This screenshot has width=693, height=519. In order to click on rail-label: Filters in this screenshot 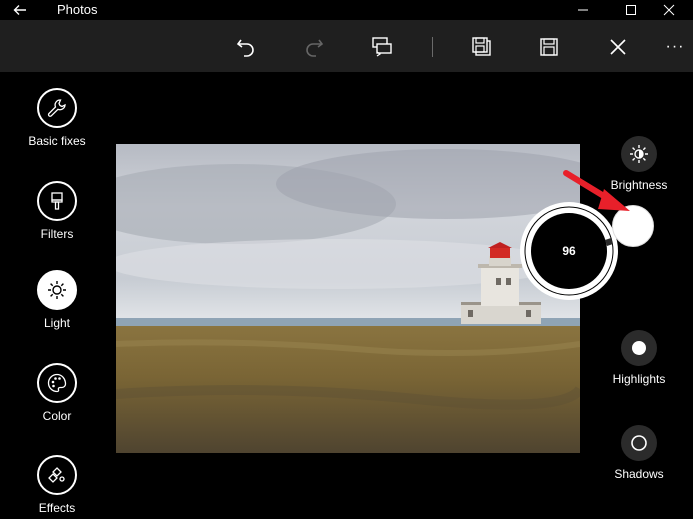, I will do `click(57, 234)`.